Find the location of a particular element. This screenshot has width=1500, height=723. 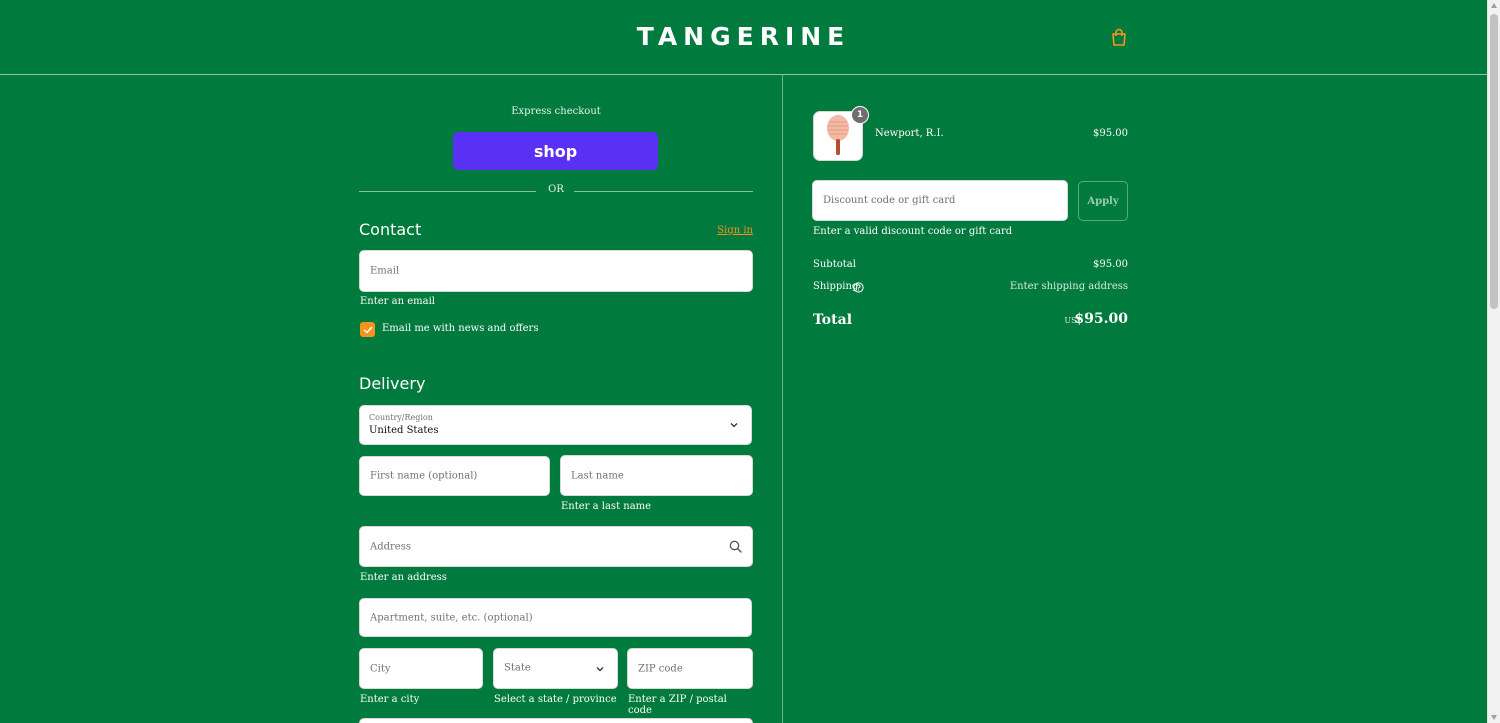

scroll-down-arrow-icon is located at coordinates (1494, 717).